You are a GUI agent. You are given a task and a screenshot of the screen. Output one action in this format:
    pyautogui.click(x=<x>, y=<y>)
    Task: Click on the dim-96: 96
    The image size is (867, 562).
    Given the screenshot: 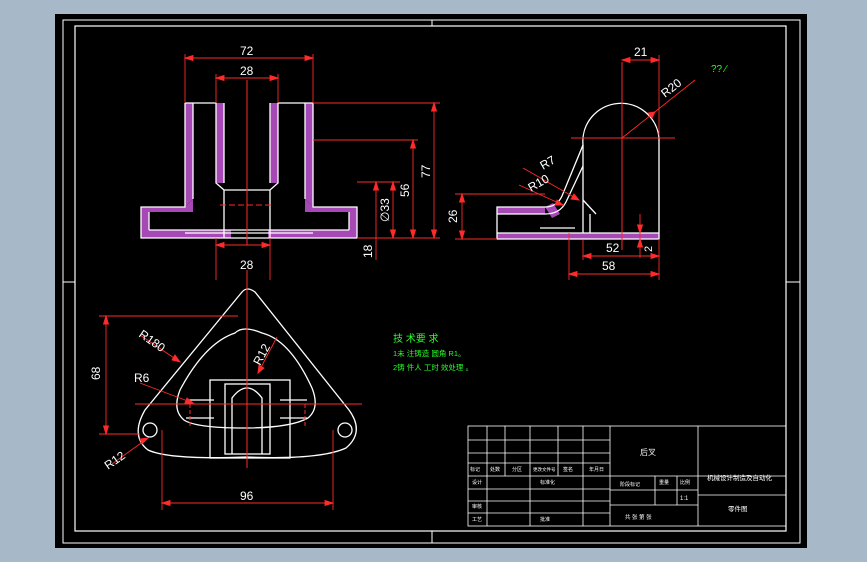 What is the action you would take?
    pyautogui.click(x=247, y=496)
    